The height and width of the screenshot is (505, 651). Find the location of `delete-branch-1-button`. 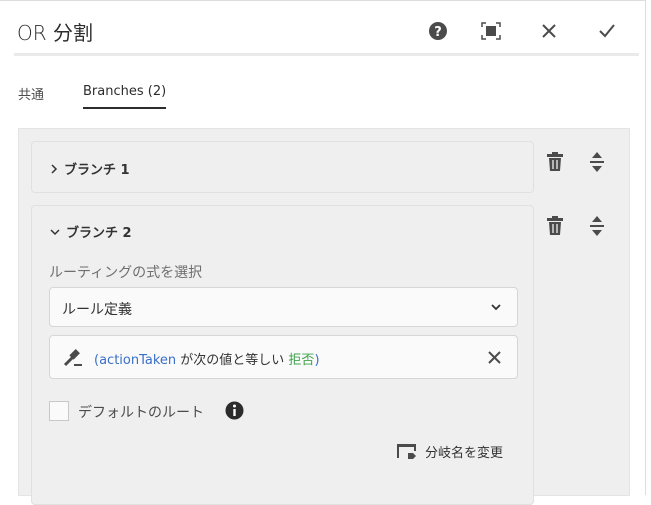

delete-branch-1-button is located at coordinates (555, 162).